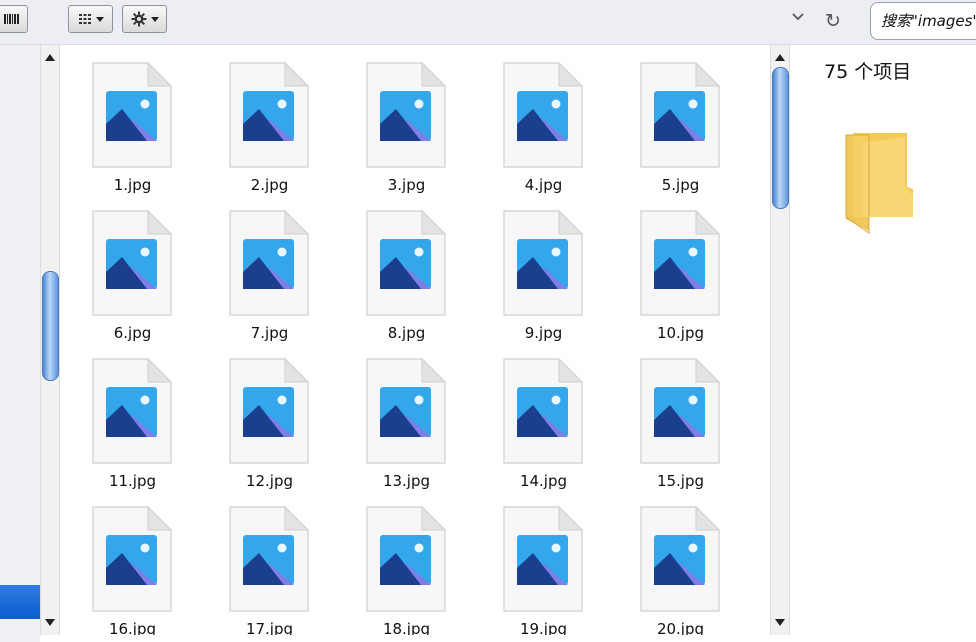 This screenshot has width=976, height=642. I want to click on selected-nav-item, so click(20, 602).